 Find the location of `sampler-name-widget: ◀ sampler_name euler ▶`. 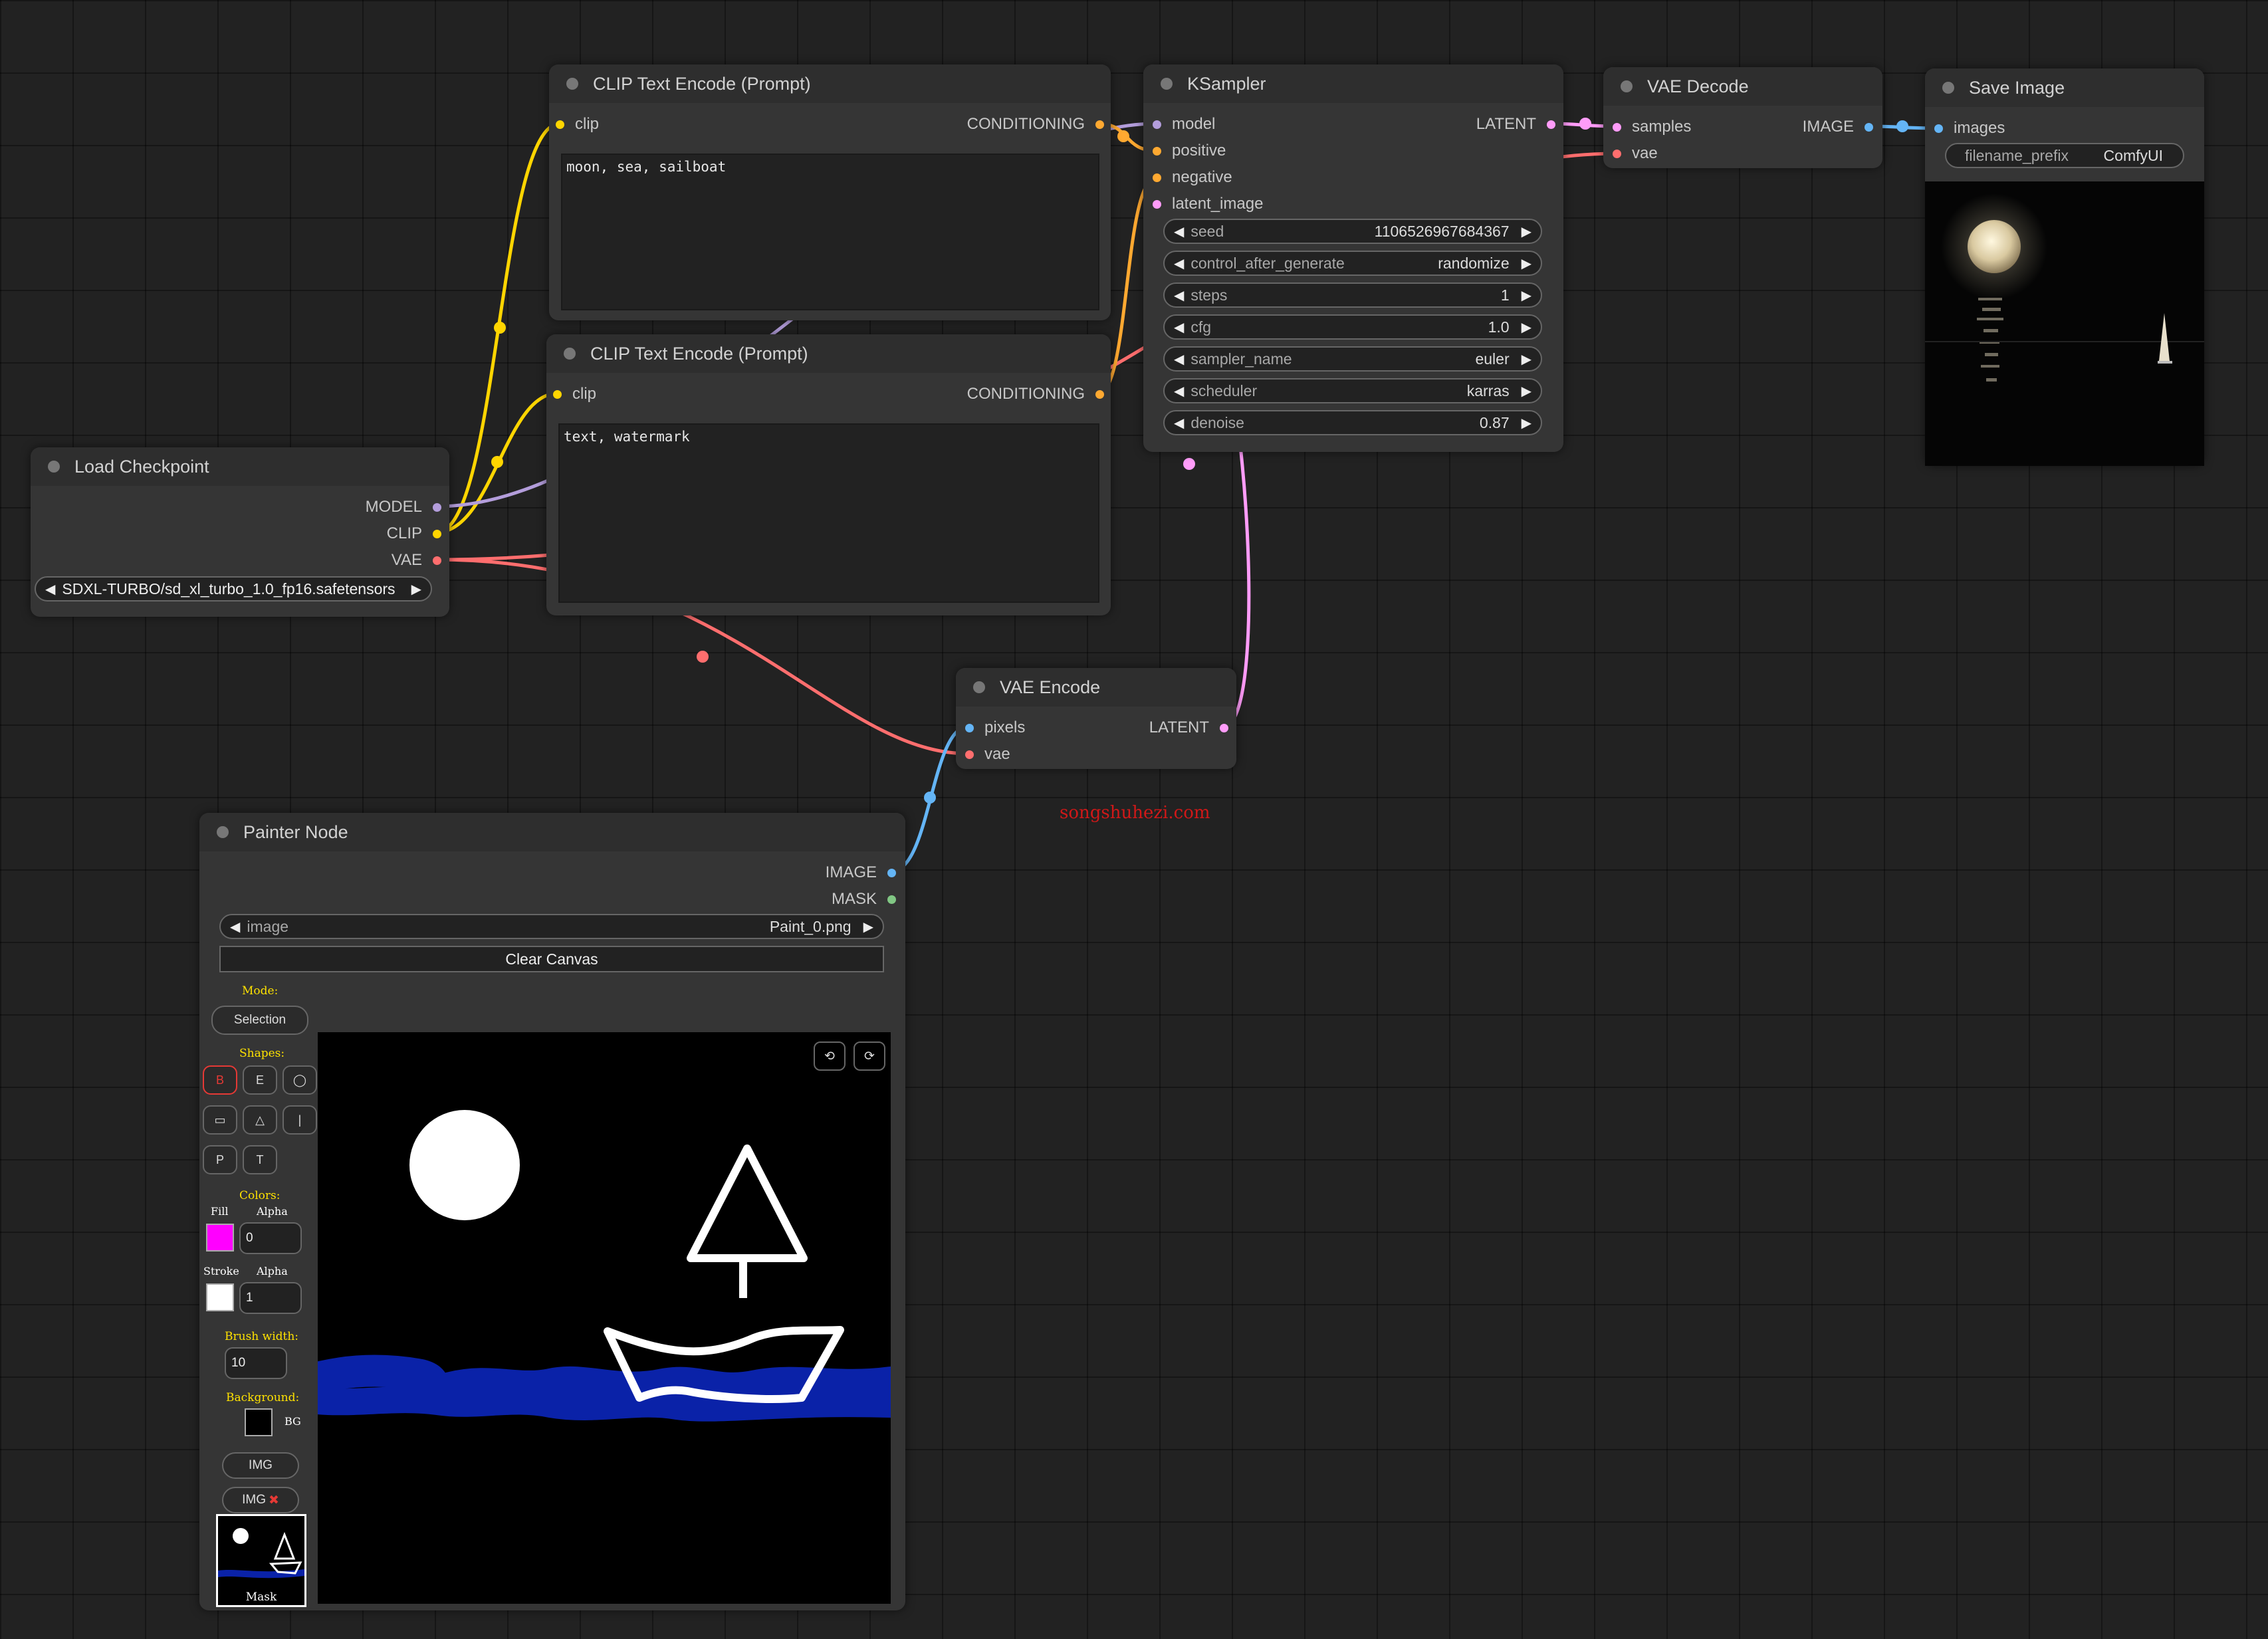

sampler-name-widget: ◀ sampler_name euler ▶ is located at coordinates (1352, 359).